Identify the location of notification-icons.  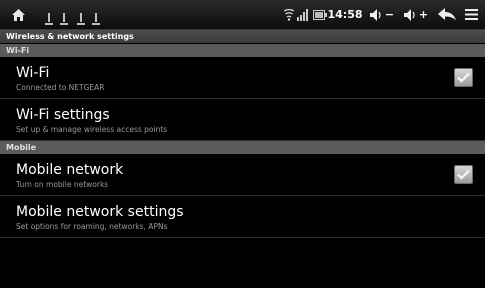
(72, 14).